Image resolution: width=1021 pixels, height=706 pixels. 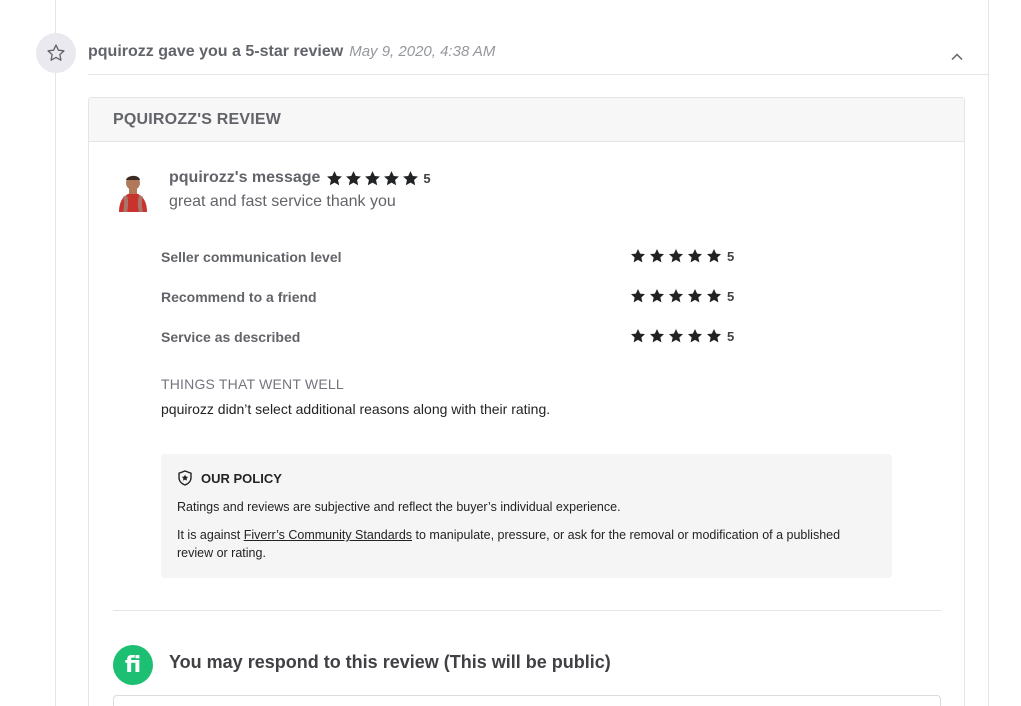 What do you see at coordinates (526, 120) in the screenshot?
I see `review-card-header: PQUIROZZ'S REVIEW` at bounding box center [526, 120].